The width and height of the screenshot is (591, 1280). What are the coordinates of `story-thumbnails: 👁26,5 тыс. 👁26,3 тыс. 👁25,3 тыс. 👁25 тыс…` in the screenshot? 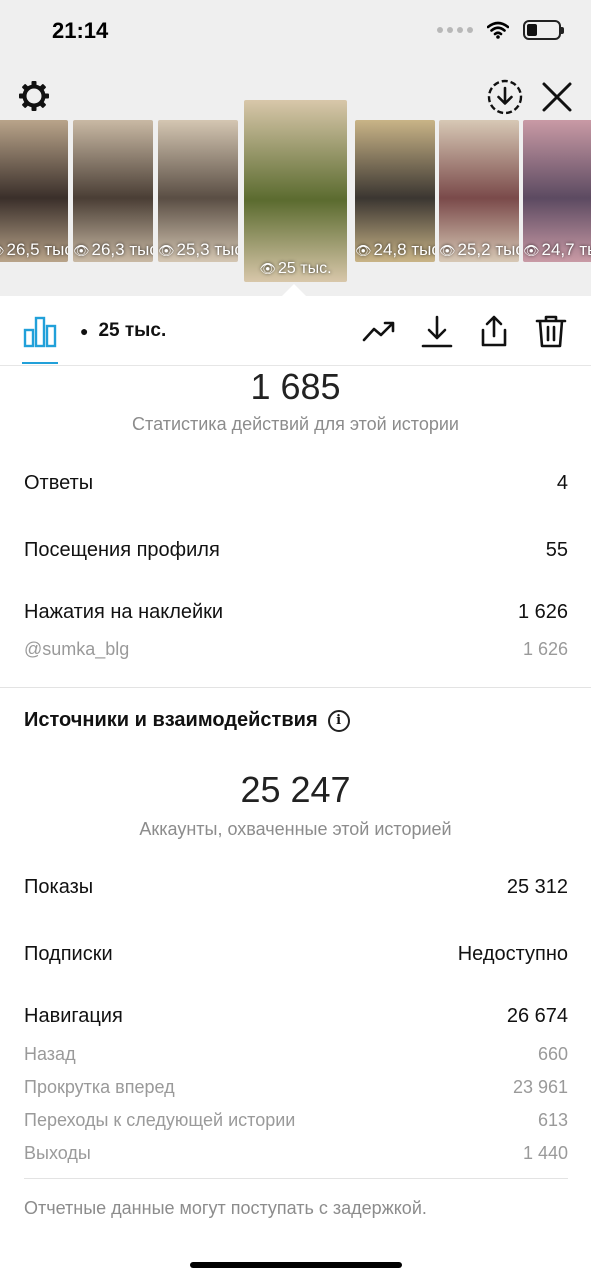 It's located at (295, 195).